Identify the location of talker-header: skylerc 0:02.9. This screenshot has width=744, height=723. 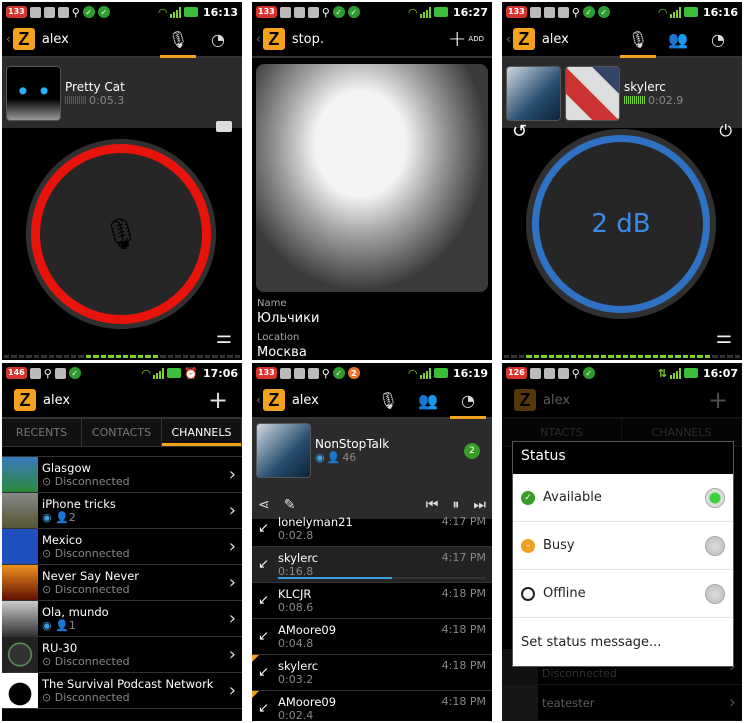
(622, 93).